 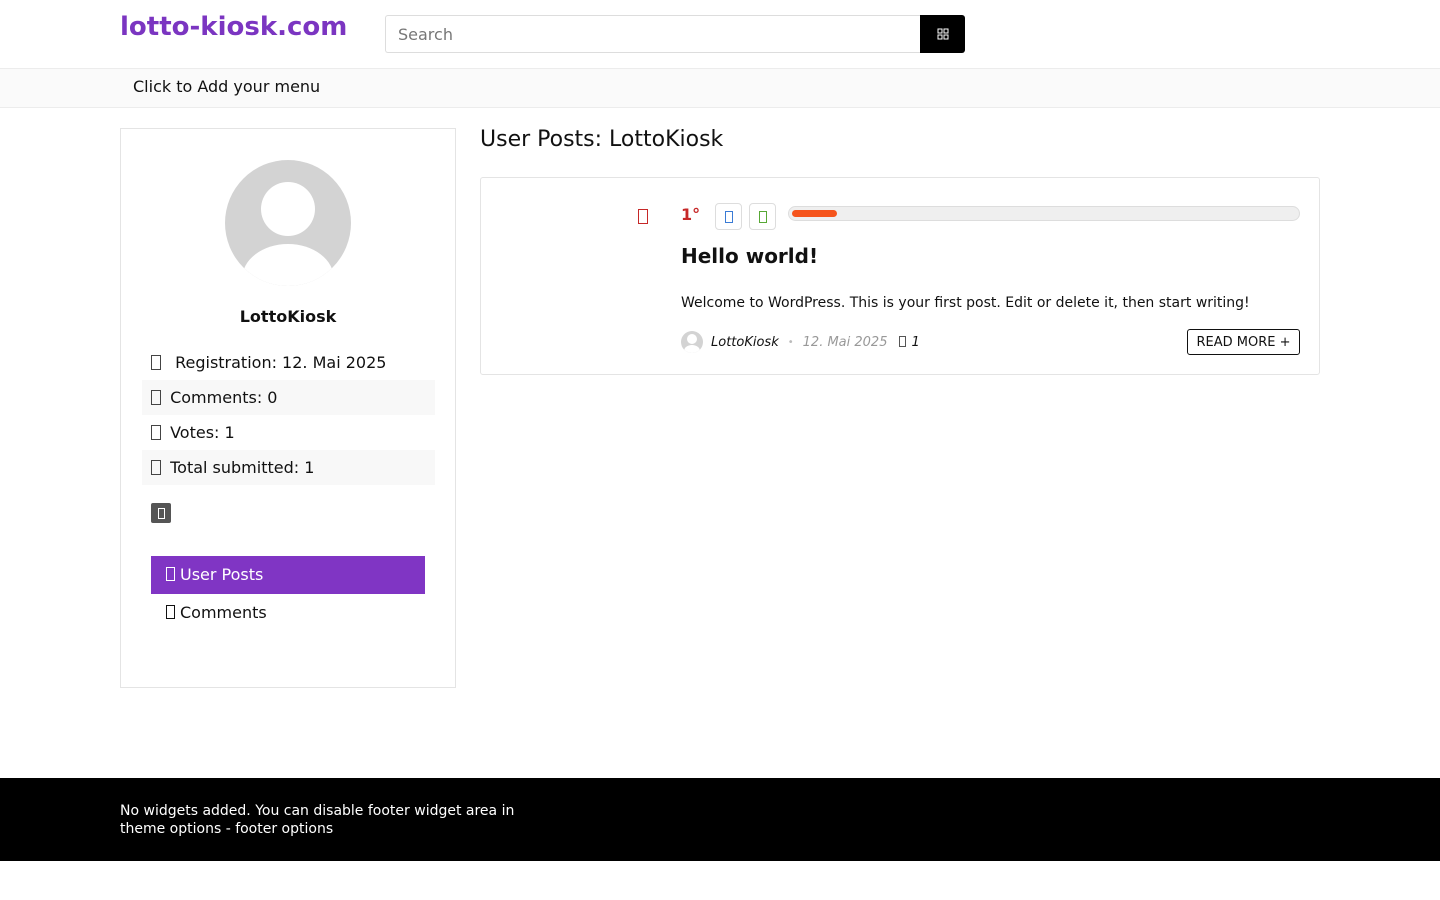 What do you see at coordinates (602, 139) in the screenshot?
I see `page-title: User Posts: LottoKiosk` at bounding box center [602, 139].